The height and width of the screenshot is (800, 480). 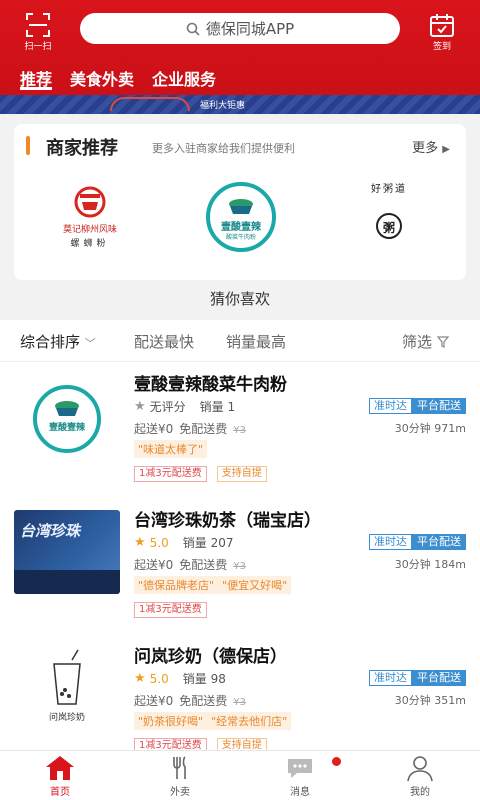 I want to click on review-quote: "经常去他们店", so click(x=249, y=721).